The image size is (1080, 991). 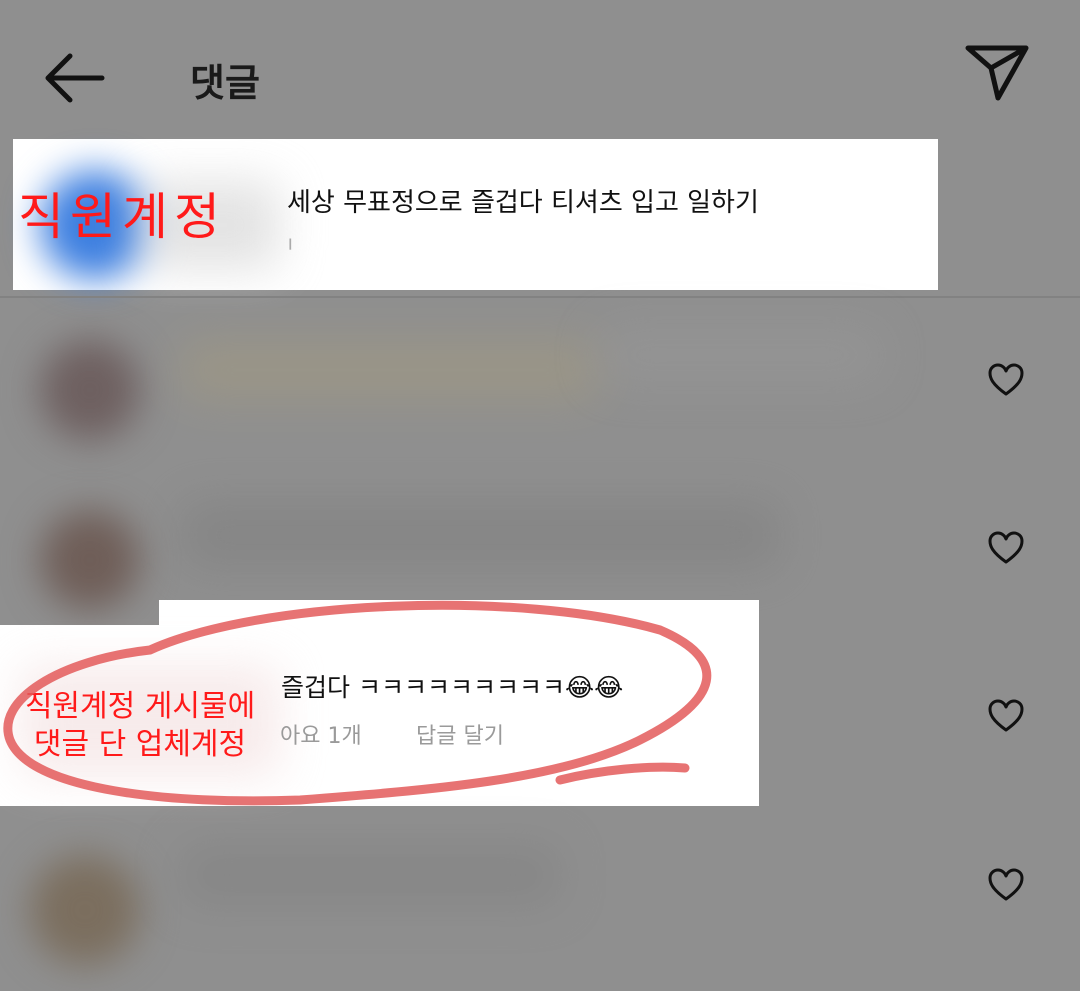 I want to click on arrow-left-icon, so click(x=75, y=78).